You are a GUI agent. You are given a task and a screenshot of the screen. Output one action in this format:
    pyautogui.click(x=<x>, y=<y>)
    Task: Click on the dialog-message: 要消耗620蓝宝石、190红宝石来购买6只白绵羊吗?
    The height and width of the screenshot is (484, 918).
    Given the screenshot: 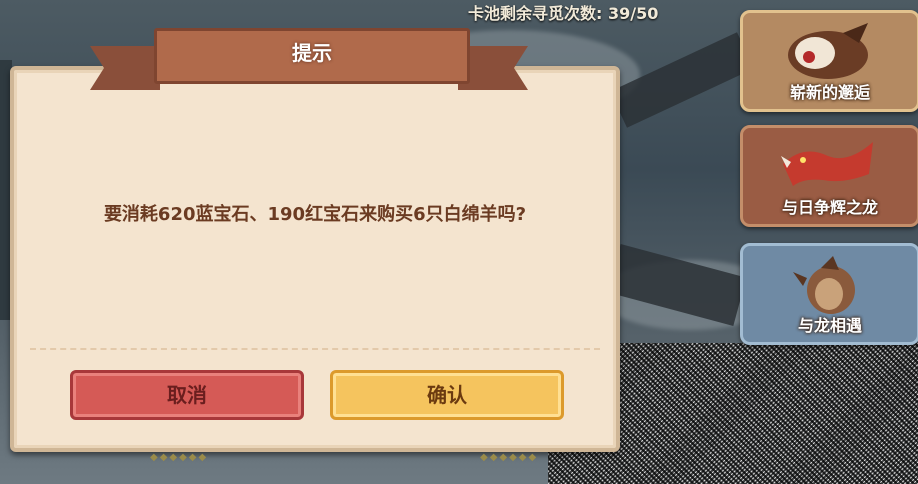 What is the action you would take?
    pyautogui.click(x=315, y=214)
    